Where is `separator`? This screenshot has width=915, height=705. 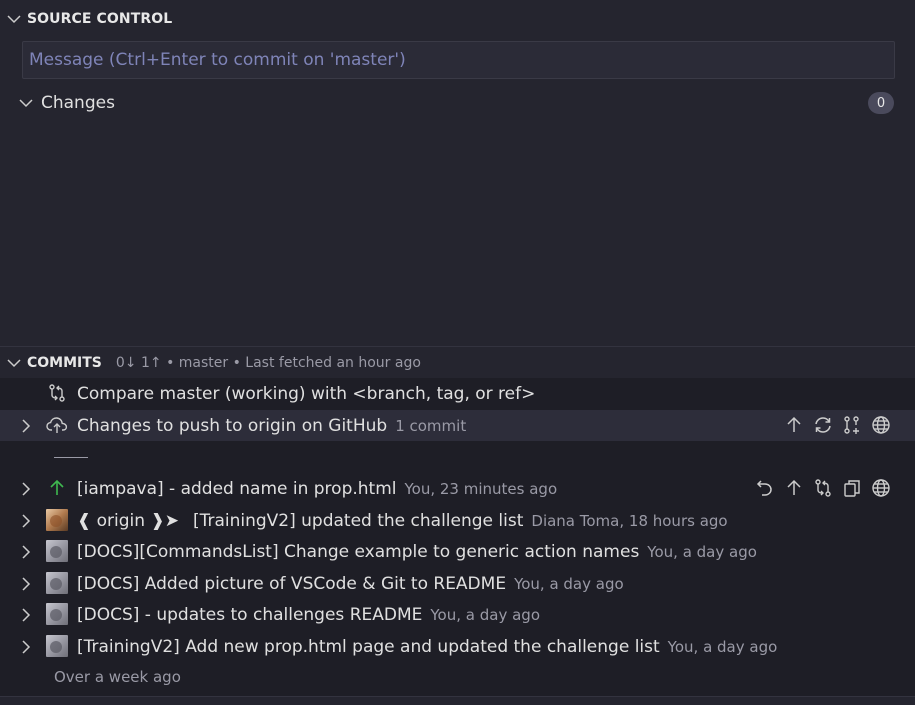
separator is located at coordinates (71, 457).